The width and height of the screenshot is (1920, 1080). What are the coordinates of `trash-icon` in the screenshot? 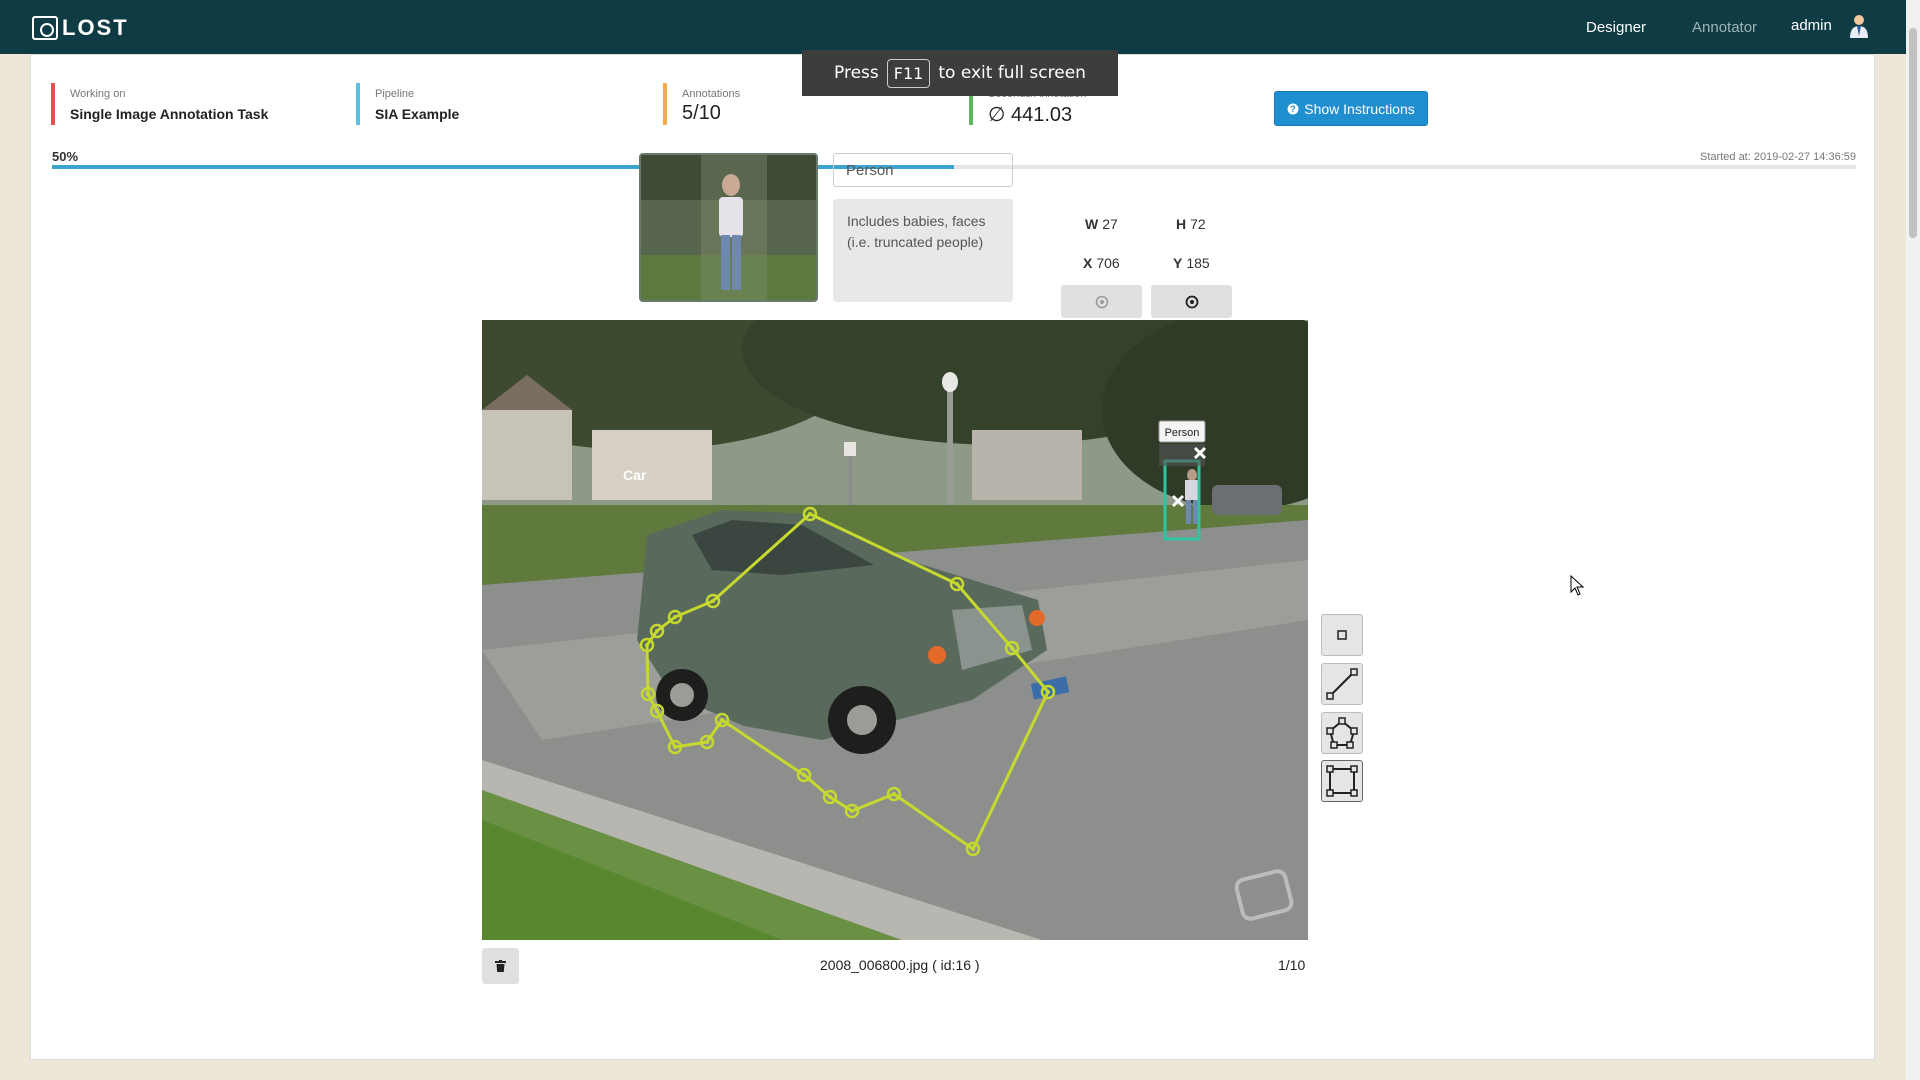 It's located at (500, 966).